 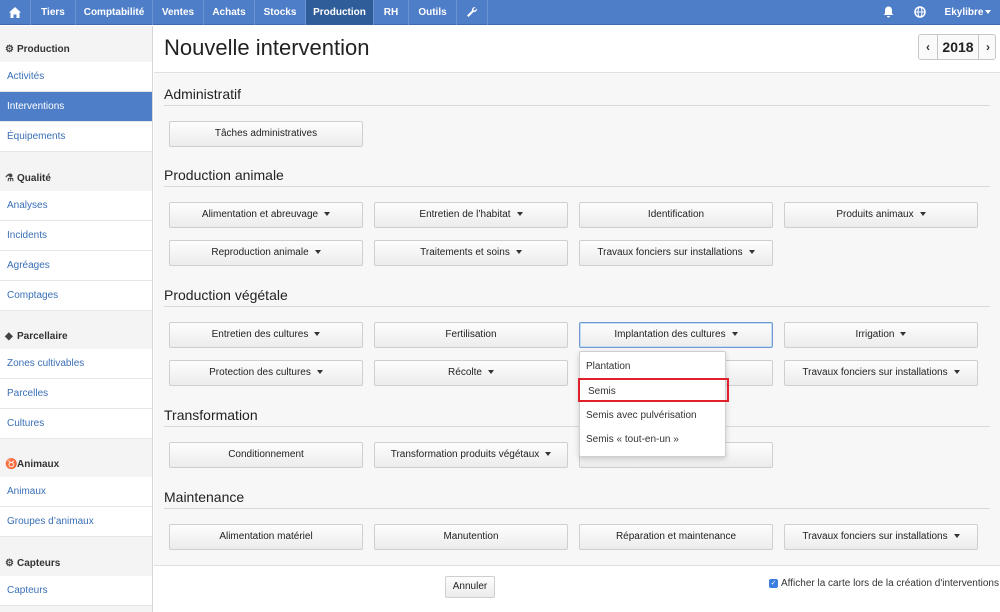 I want to click on dropdown-item-semis: Semis, so click(x=653, y=390).